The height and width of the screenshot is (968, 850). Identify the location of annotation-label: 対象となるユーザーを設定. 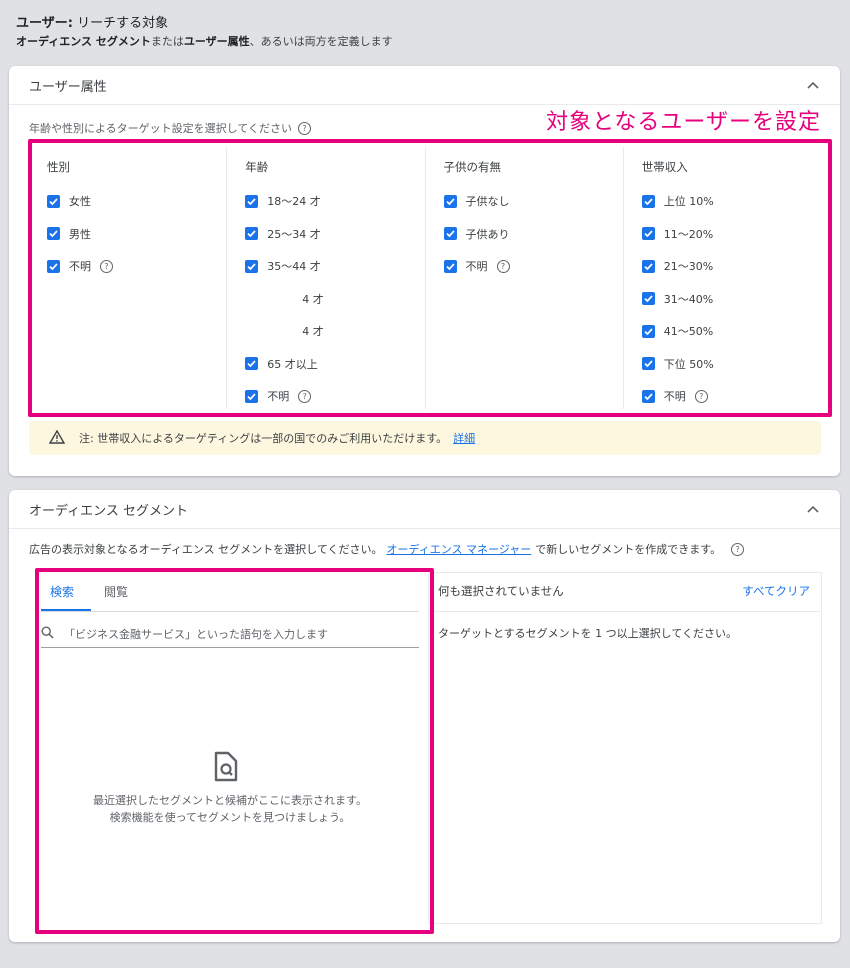
(683, 122).